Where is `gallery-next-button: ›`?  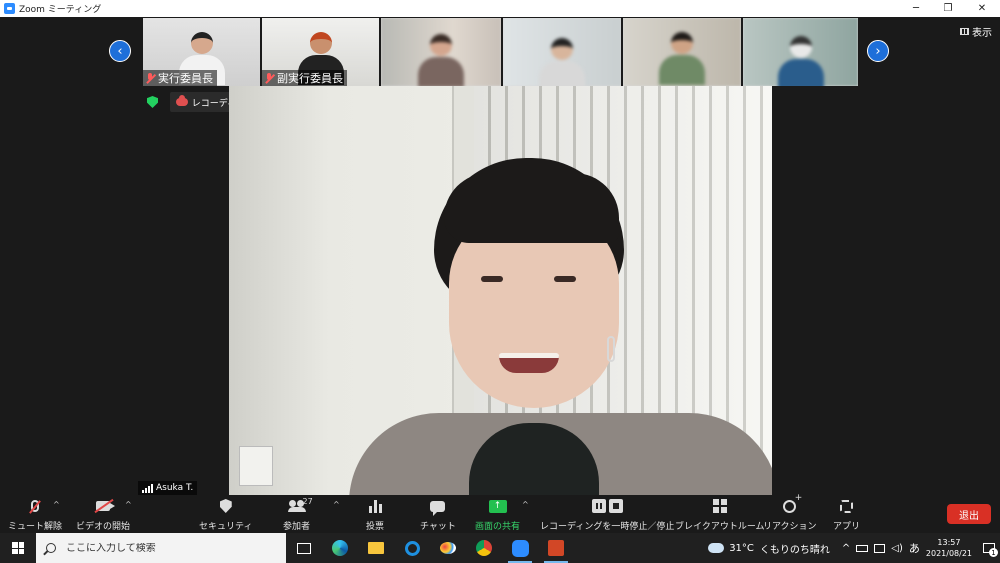 gallery-next-button: › is located at coordinates (878, 51).